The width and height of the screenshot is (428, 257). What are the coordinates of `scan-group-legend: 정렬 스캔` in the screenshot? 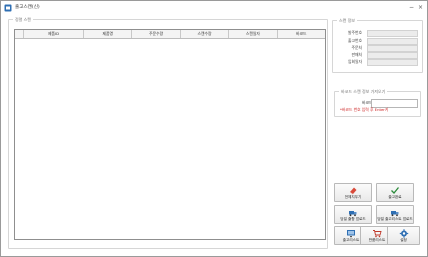 It's located at (23, 19).